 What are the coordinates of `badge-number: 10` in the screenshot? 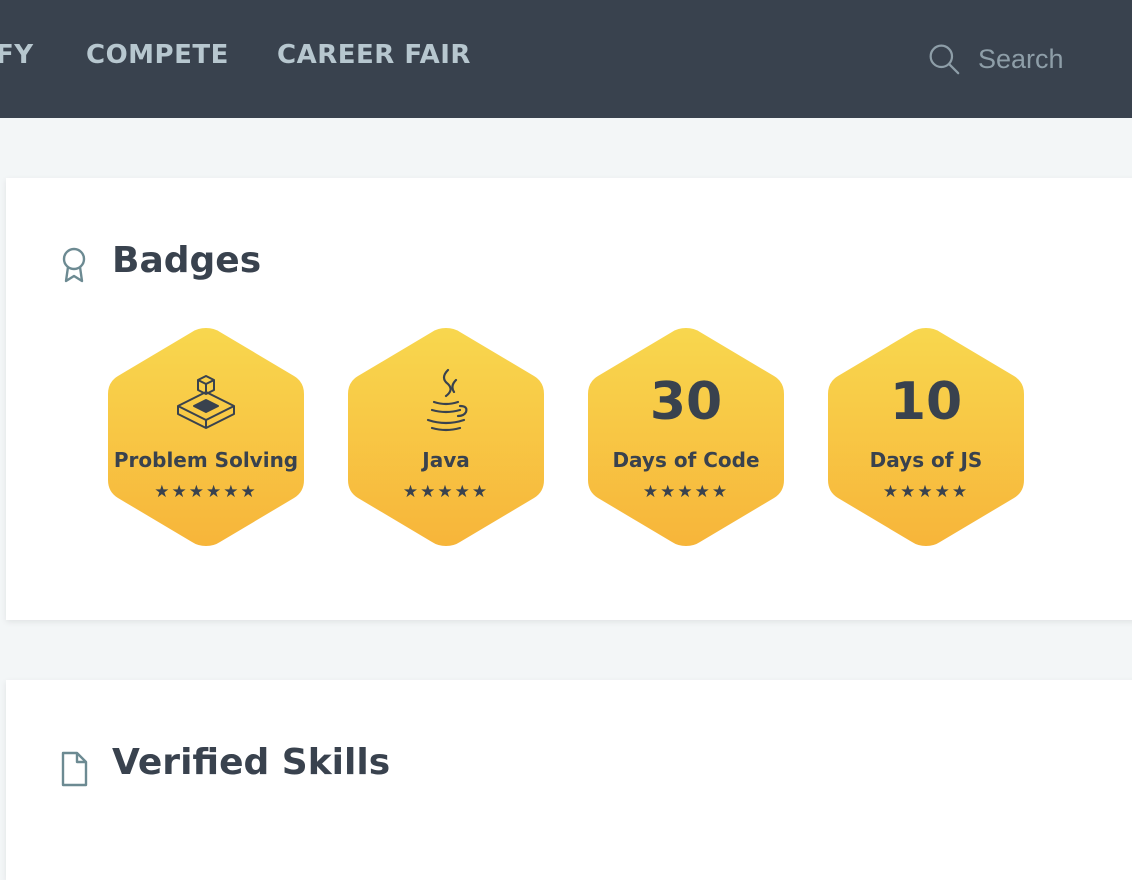 It's located at (926, 402).